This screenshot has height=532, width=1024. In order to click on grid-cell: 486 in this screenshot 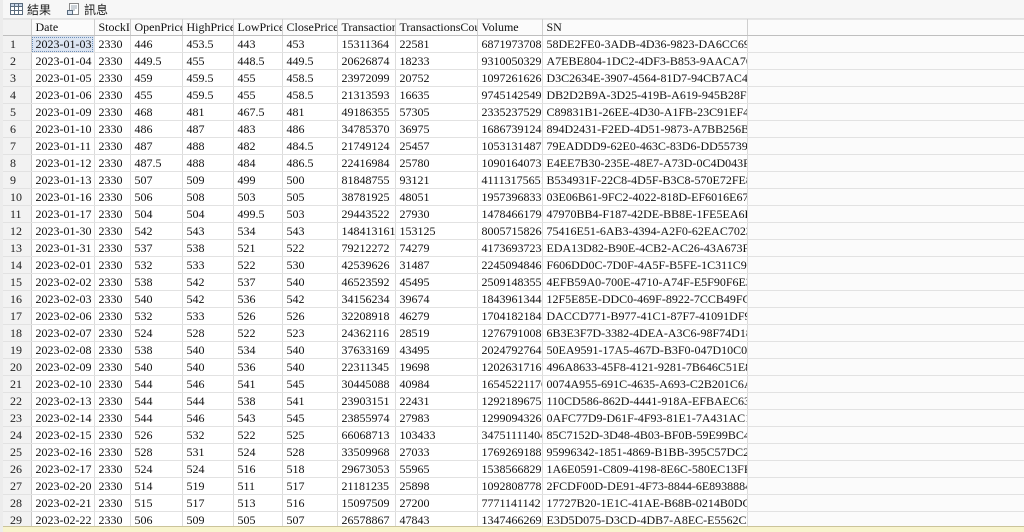, I will do `click(310, 129)`.